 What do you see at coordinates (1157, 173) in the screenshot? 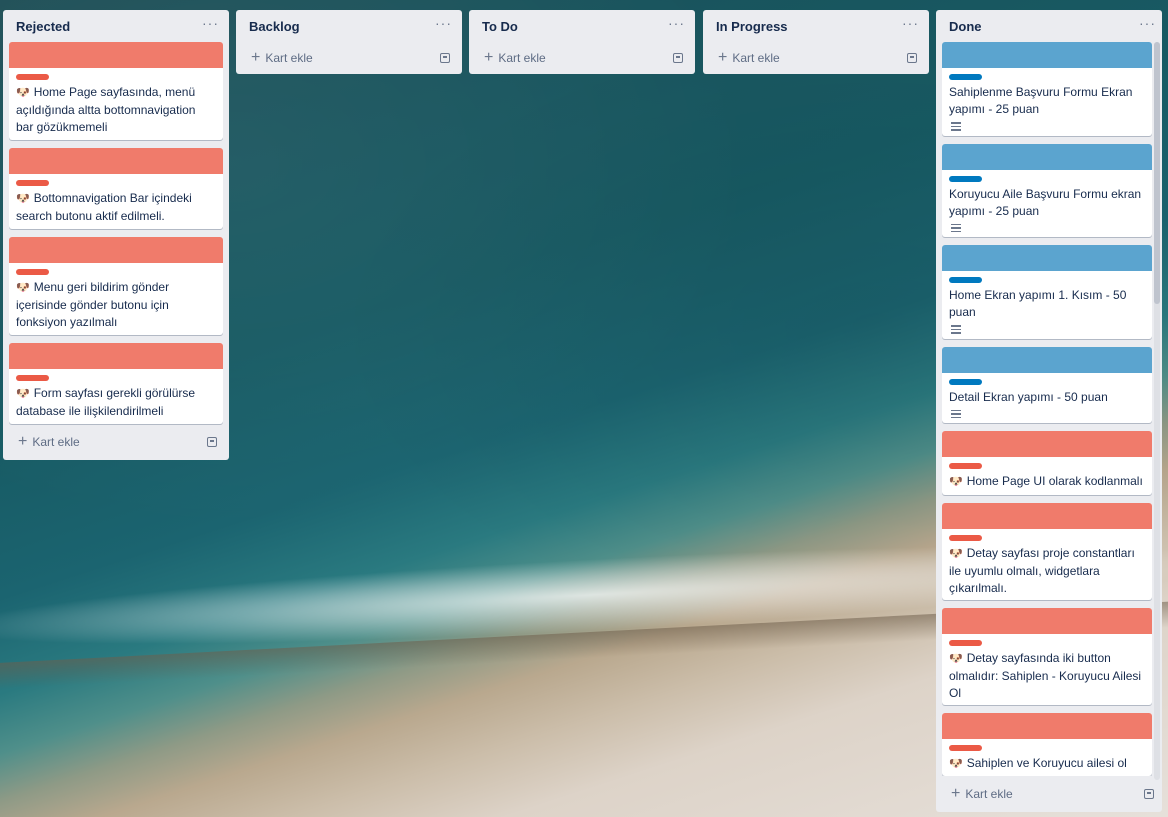
I see `scrollbar-thumb` at bounding box center [1157, 173].